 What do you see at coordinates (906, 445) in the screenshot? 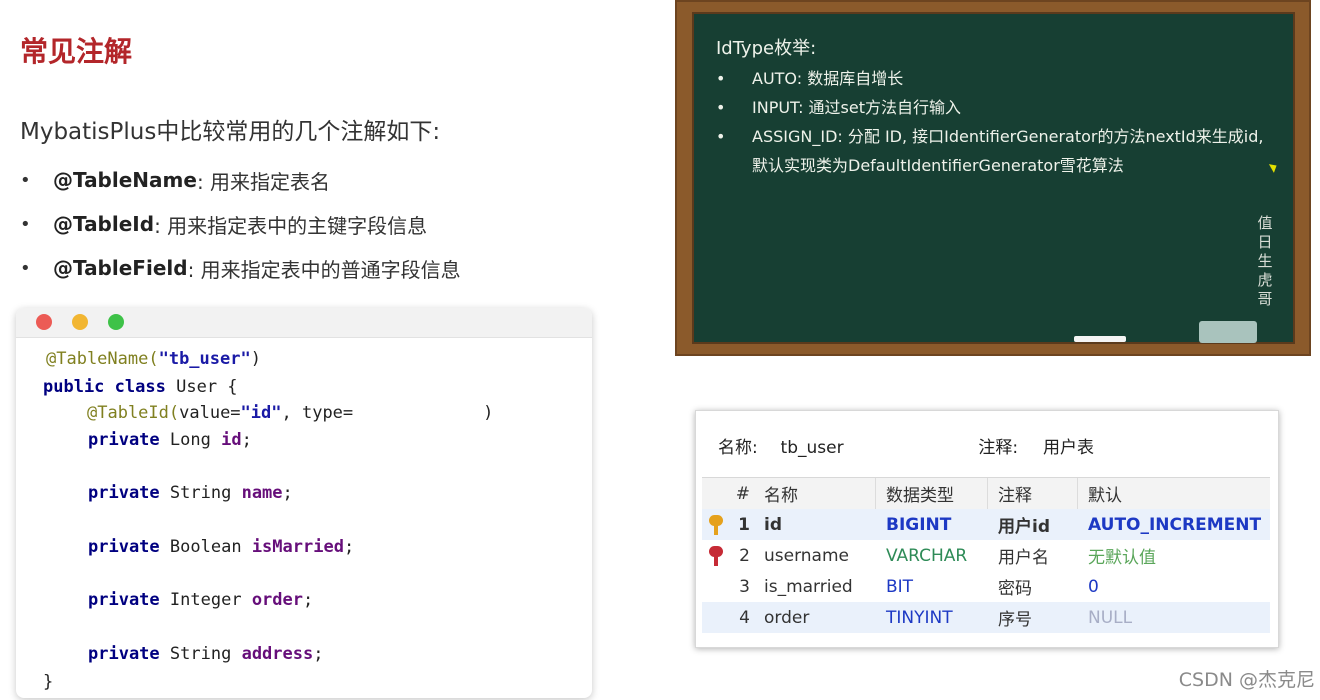
I see `table-info: 名称: tb_user 注释: 用户表` at bounding box center [906, 445].